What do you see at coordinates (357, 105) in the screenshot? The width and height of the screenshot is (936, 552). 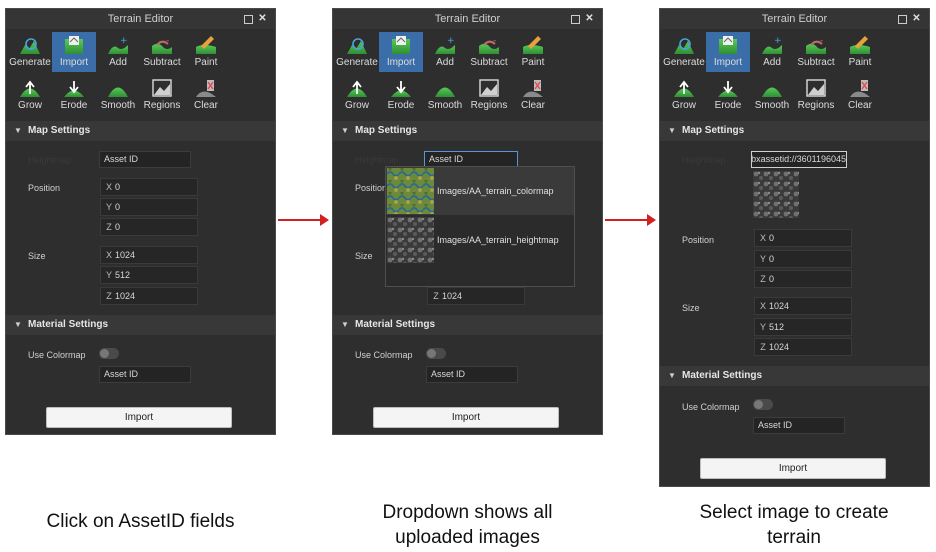 I see `tool-label: Grow` at bounding box center [357, 105].